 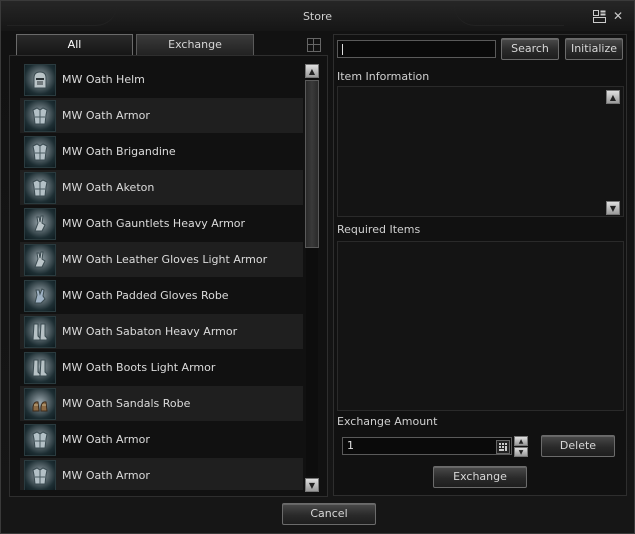 What do you see at coordinates (599, 16) in the screenshot?
I see `window-layout-icon` at bounding box center [599, 16].